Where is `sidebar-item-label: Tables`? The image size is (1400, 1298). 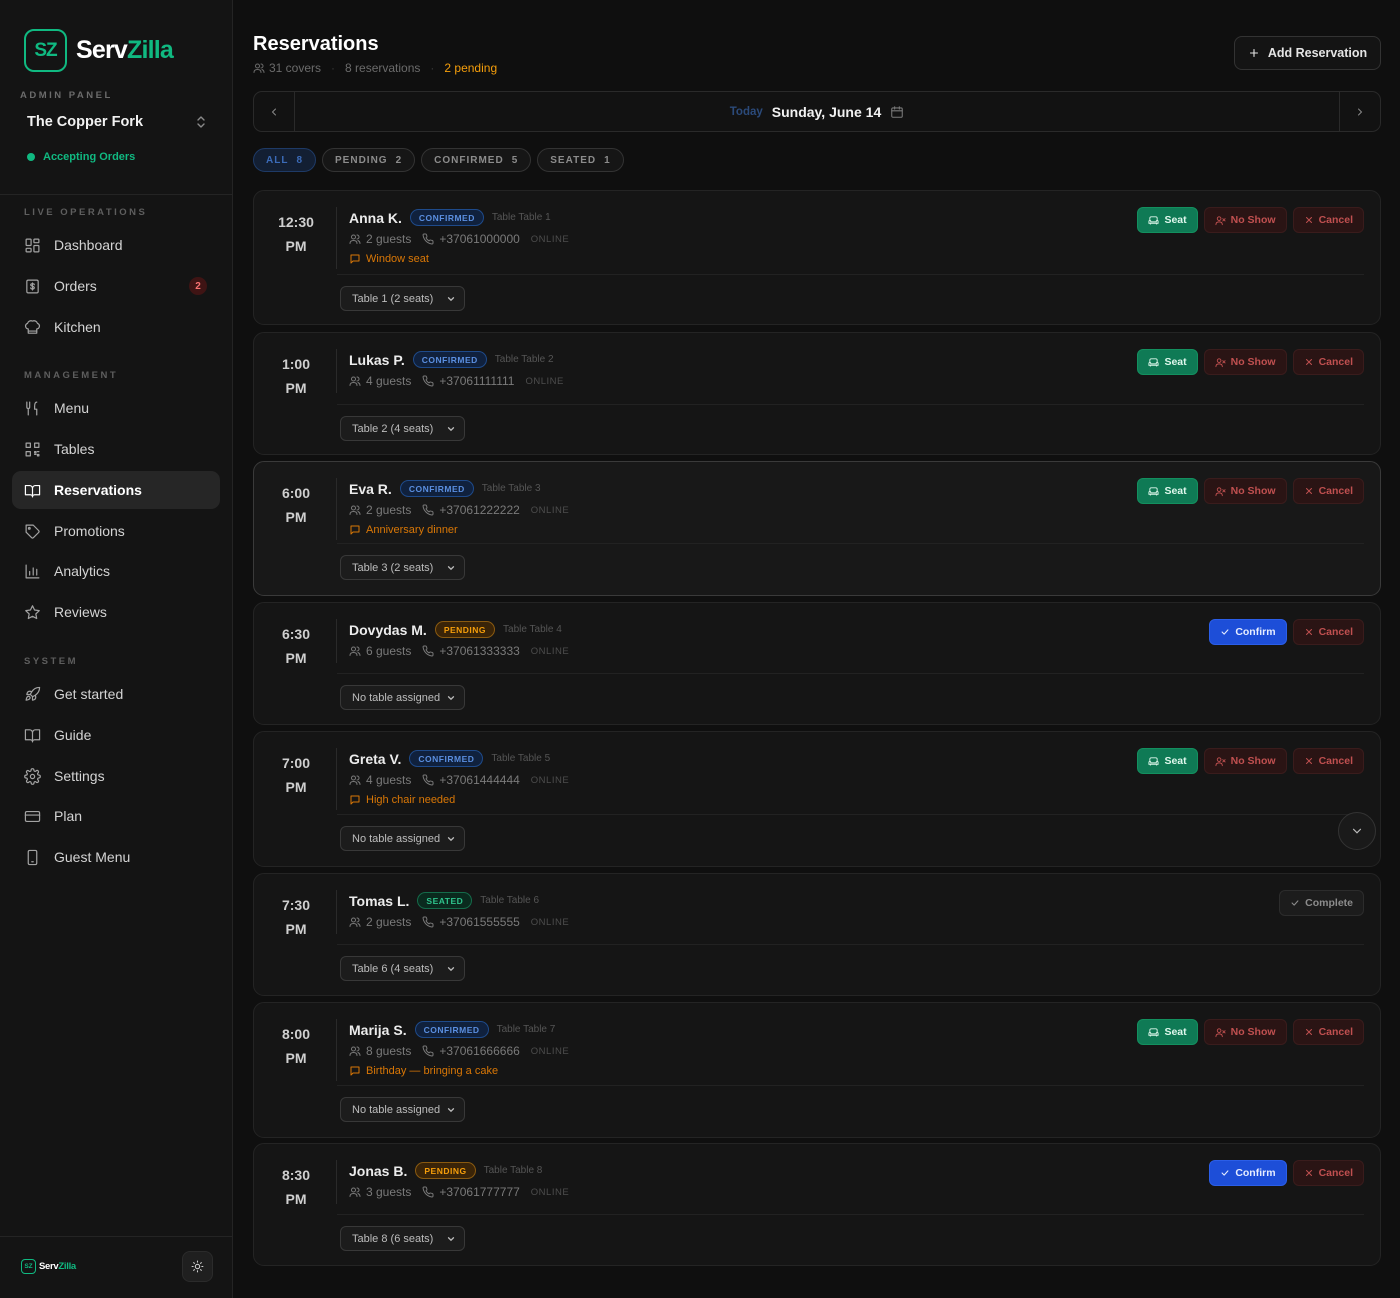
sidebar-item-label: Tables is located at coordinates (74, 449).